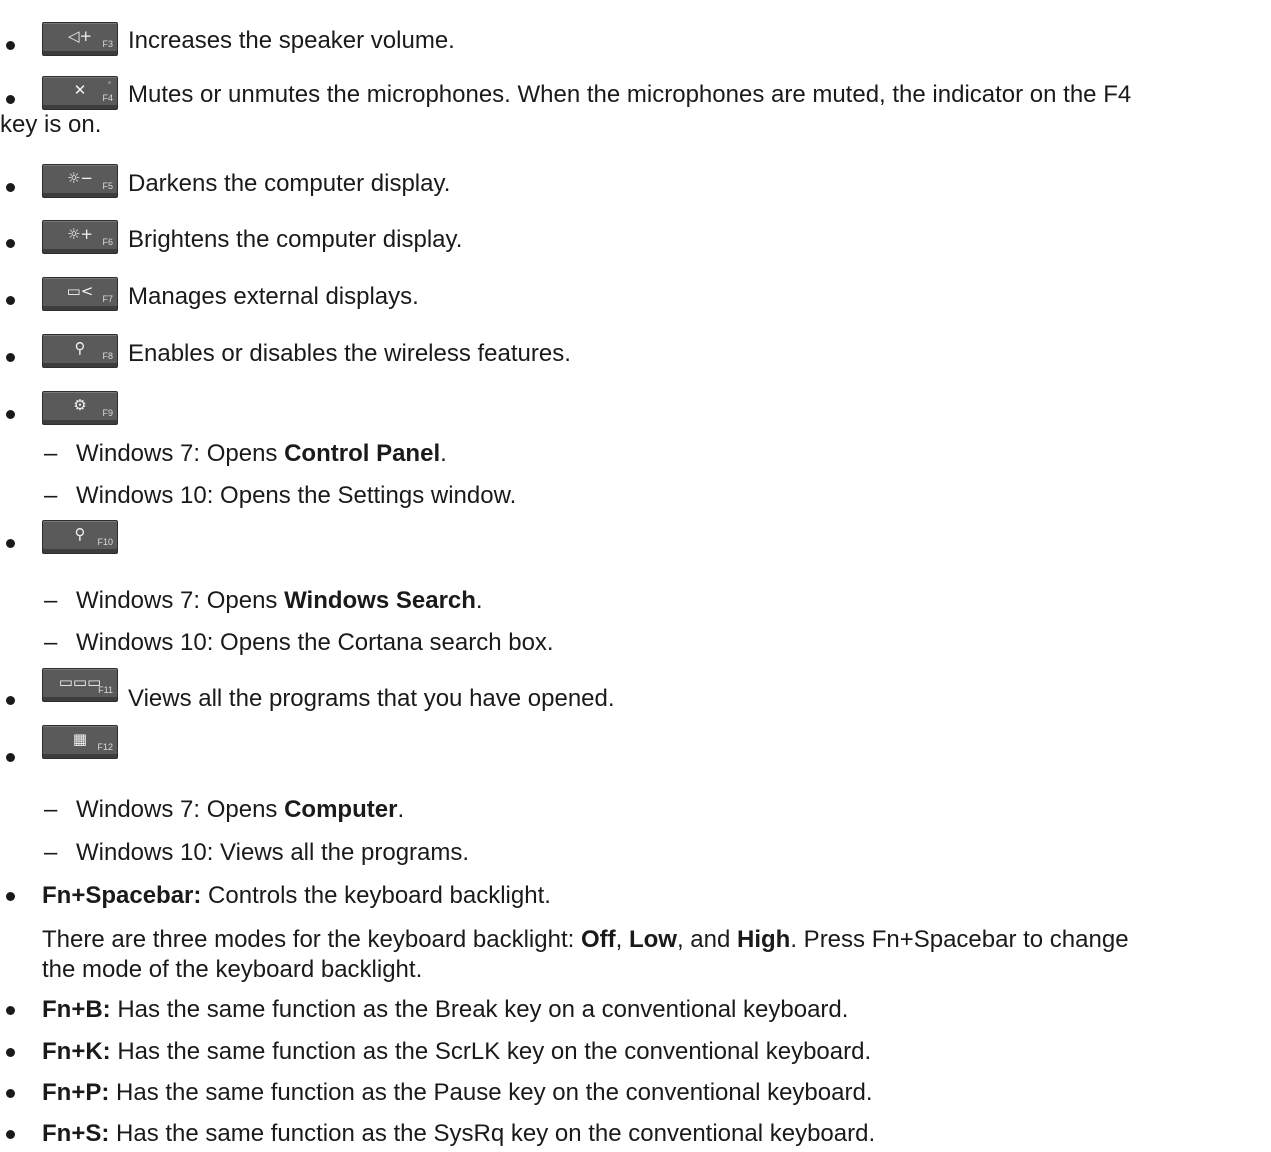 The height and width of the screenshot is (1152, 1271). What do you see at coordinates (51, 124) in the screenshot?
I see `item-description-continued: key is on.` at bounding box center [51, 124].